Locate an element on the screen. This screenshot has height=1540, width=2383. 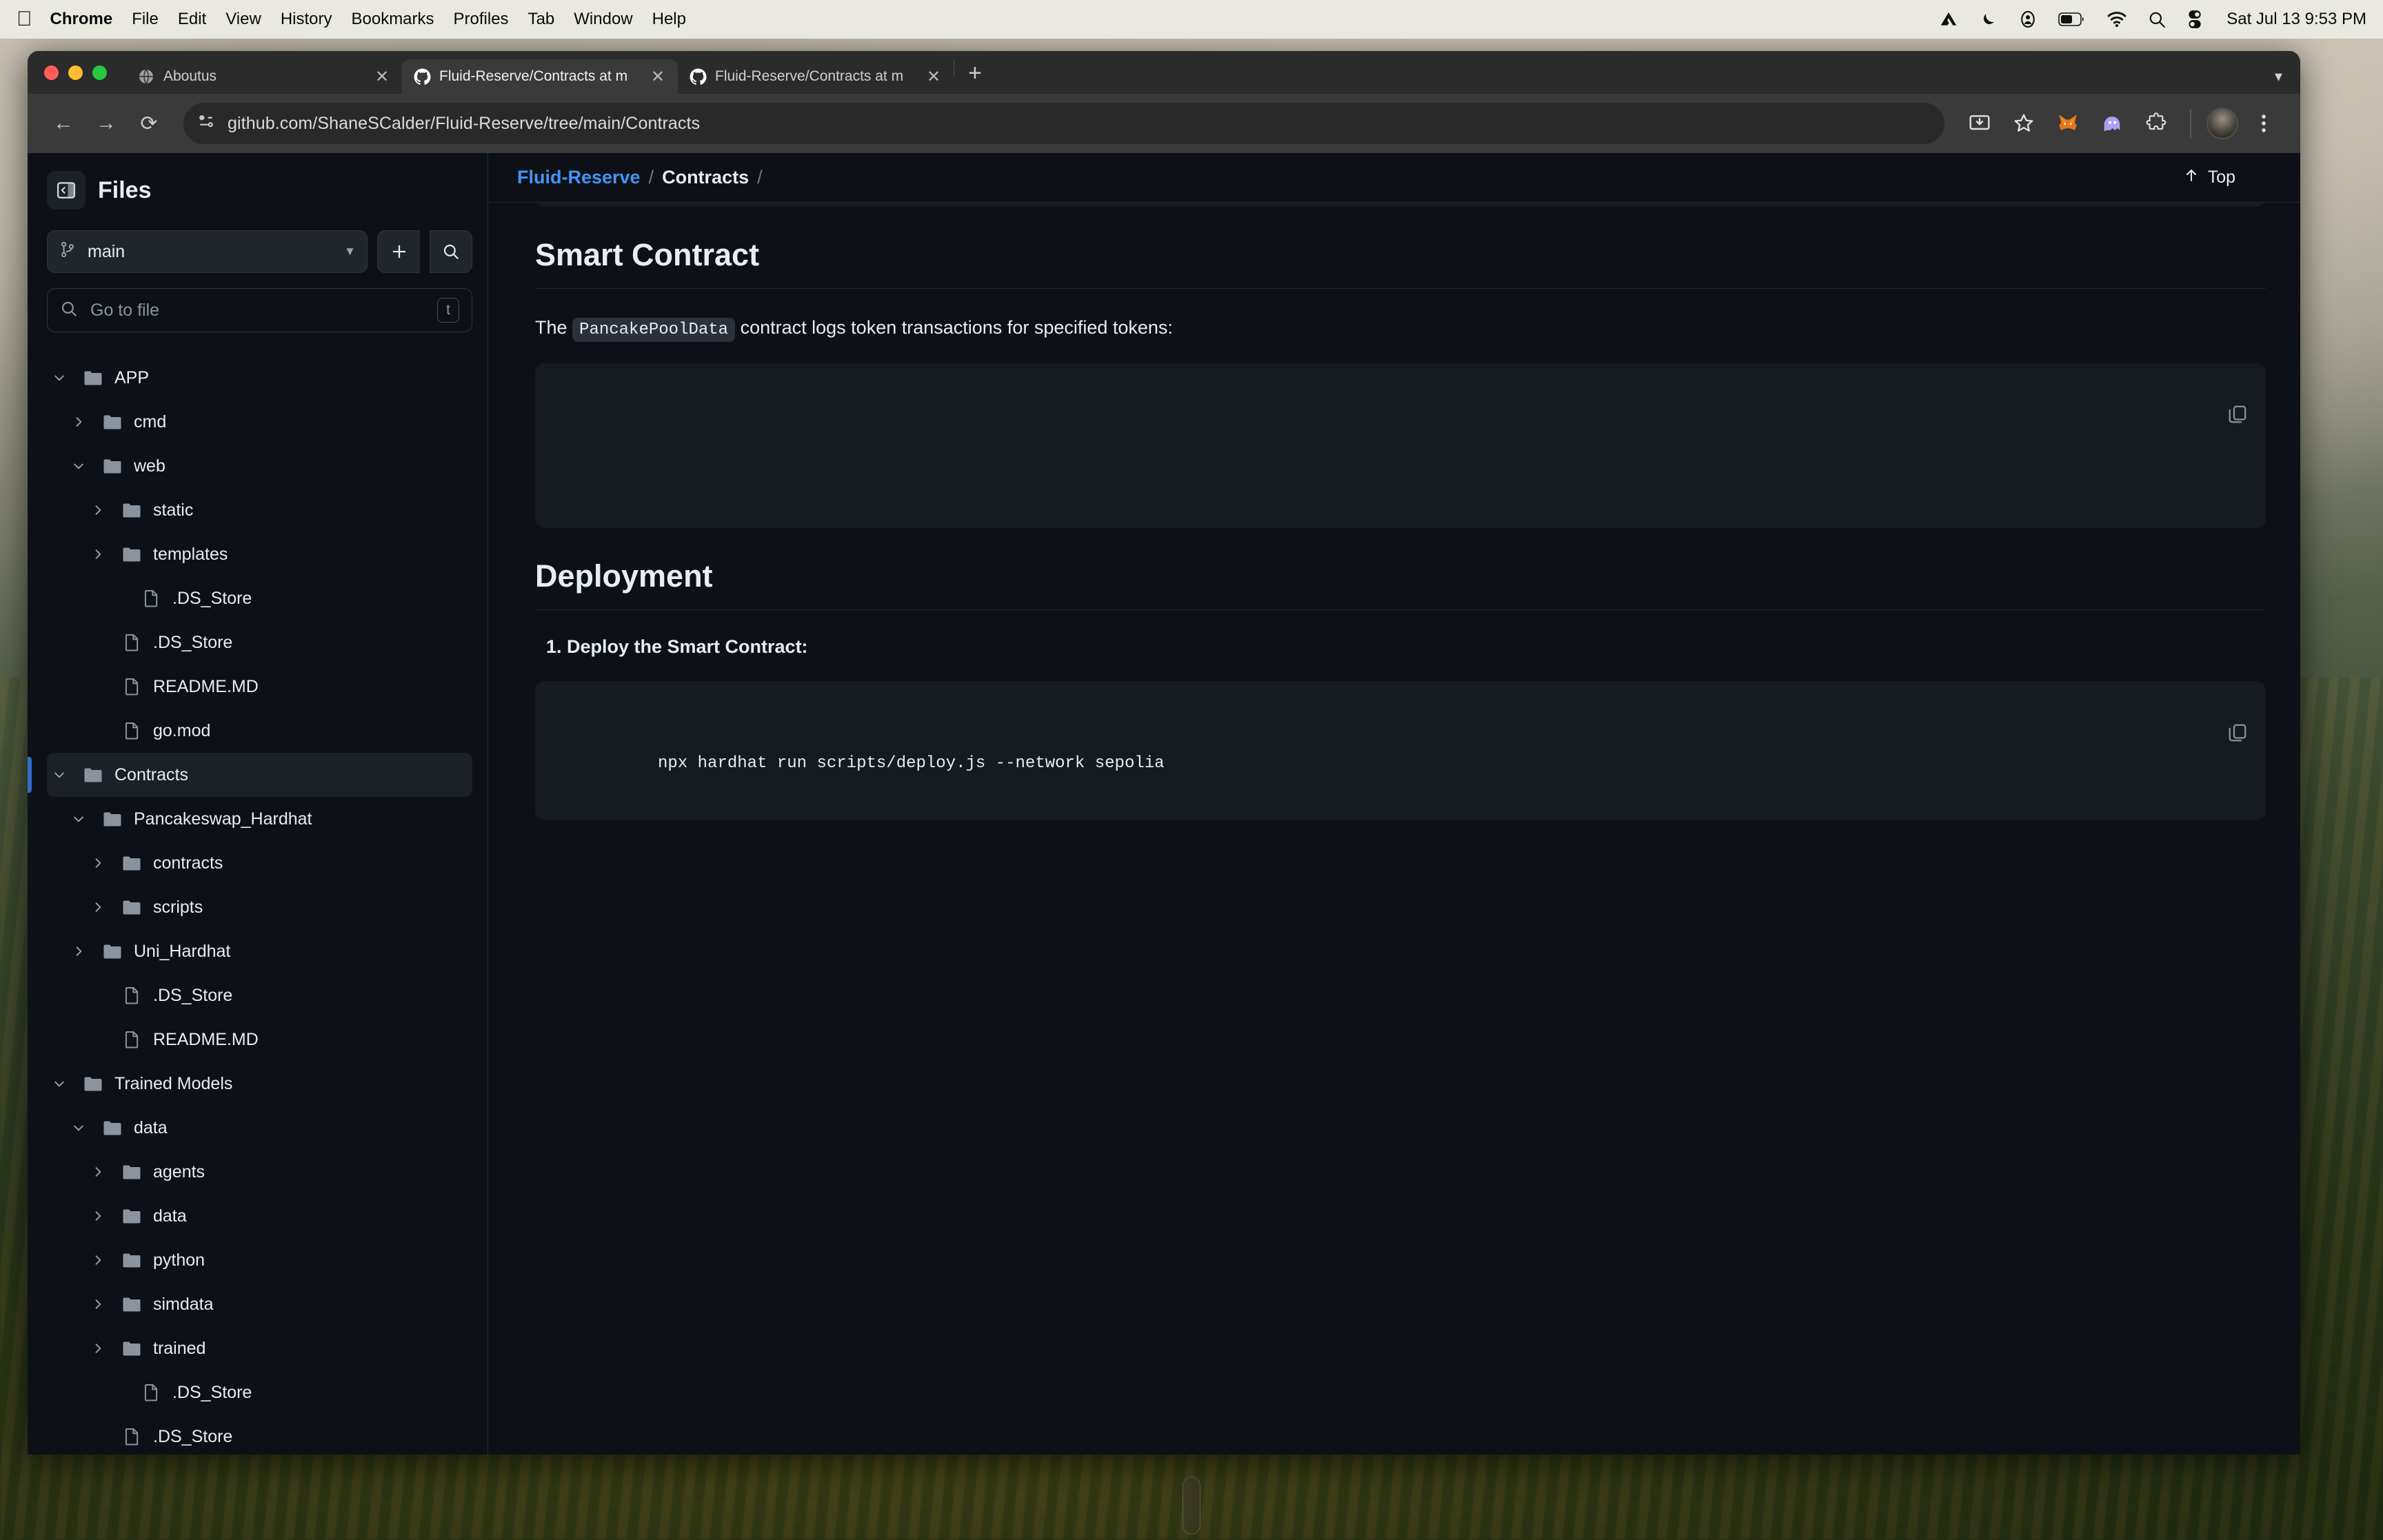
menu-item-bookmarks: Bookmarks is located at coordinates (392, 20).